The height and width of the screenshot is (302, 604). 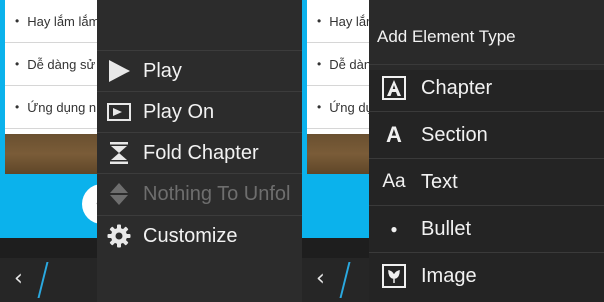 I want to click on menu-item-label: Section, so click(x=454, y=134).